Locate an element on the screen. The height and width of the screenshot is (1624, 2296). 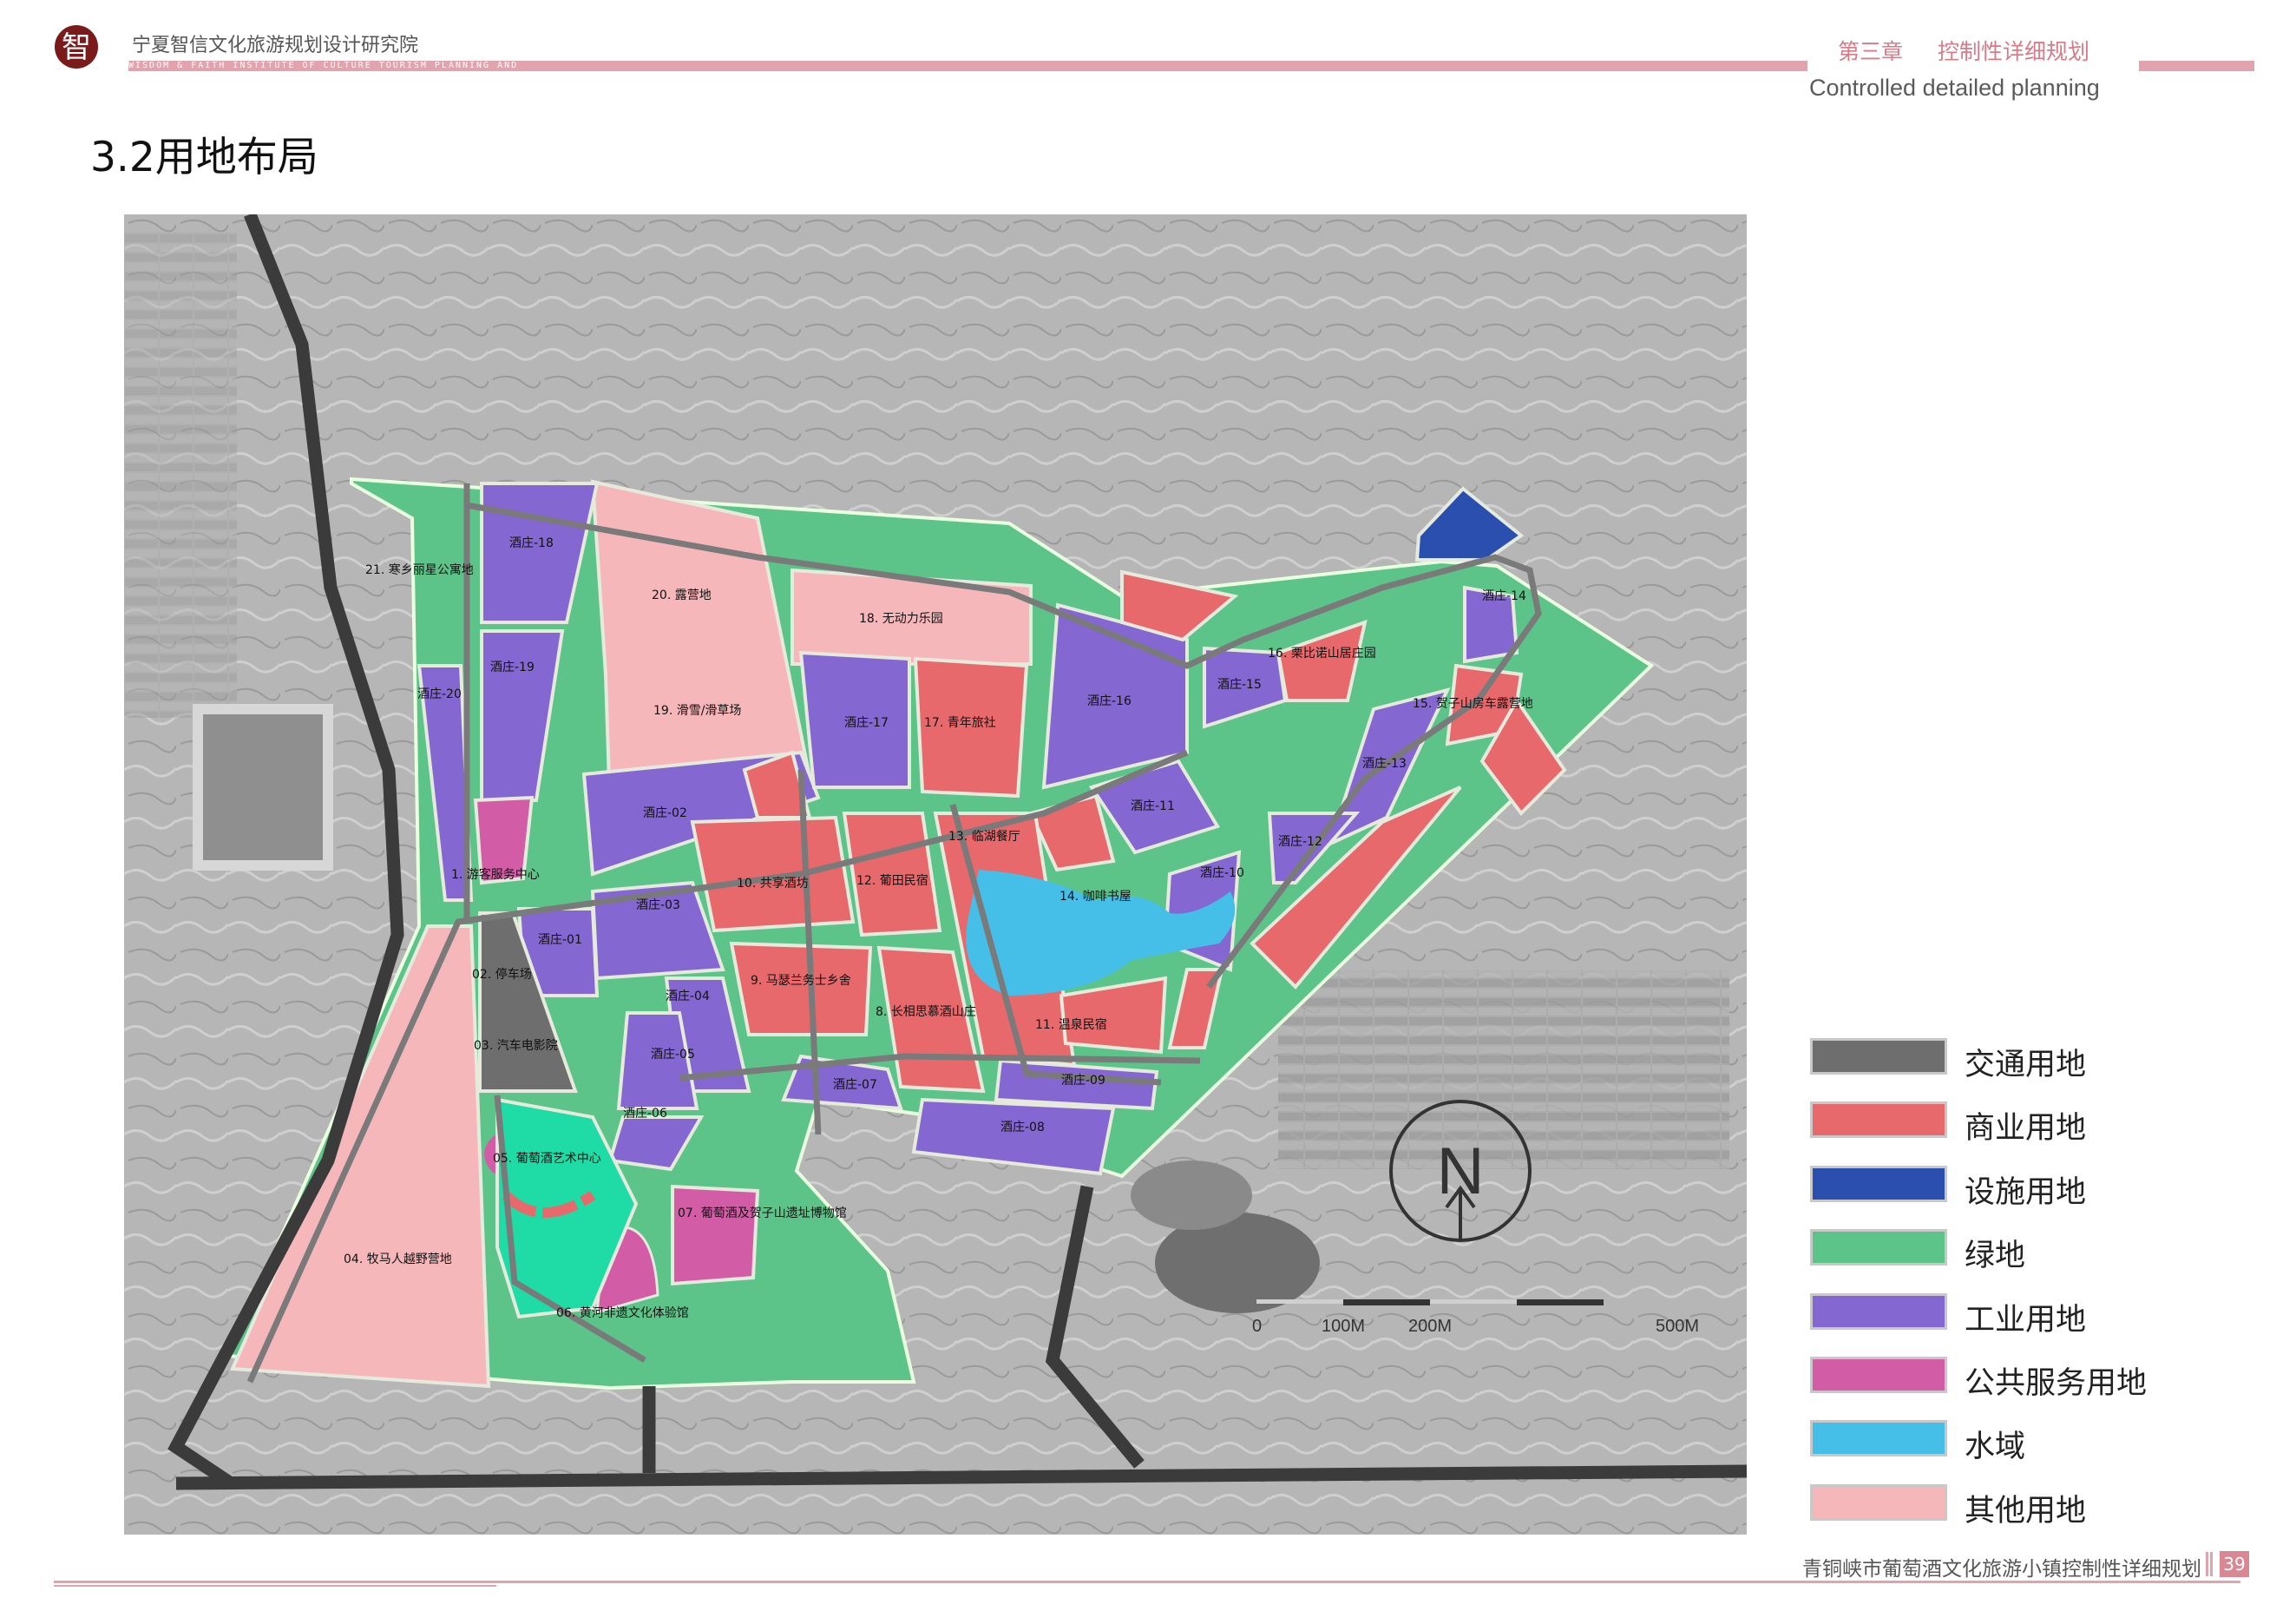
field-area-west is located at coordinates (180, 475).